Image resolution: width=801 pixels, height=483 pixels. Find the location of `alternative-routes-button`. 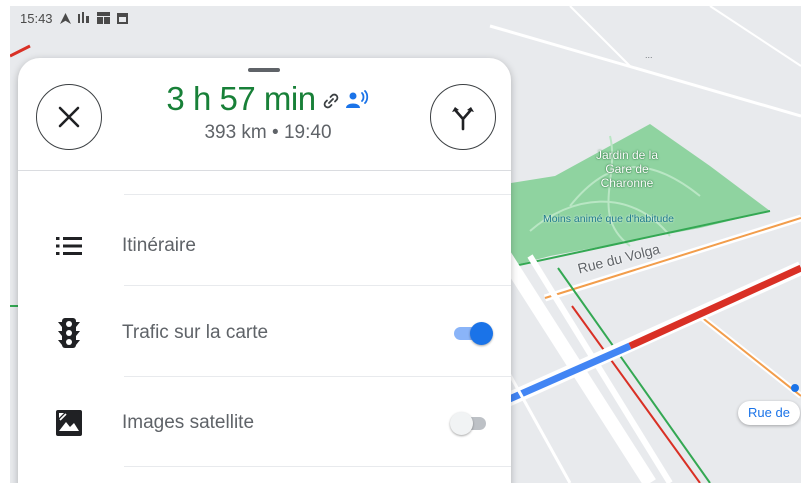

alternative-routes-button is located at coordinates (463, 117).